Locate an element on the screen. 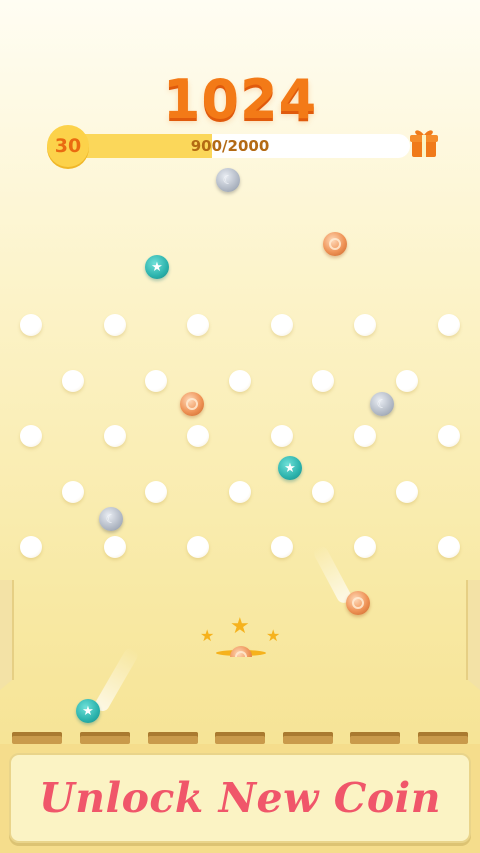  coin-trail is located at coordinates (116, 679).